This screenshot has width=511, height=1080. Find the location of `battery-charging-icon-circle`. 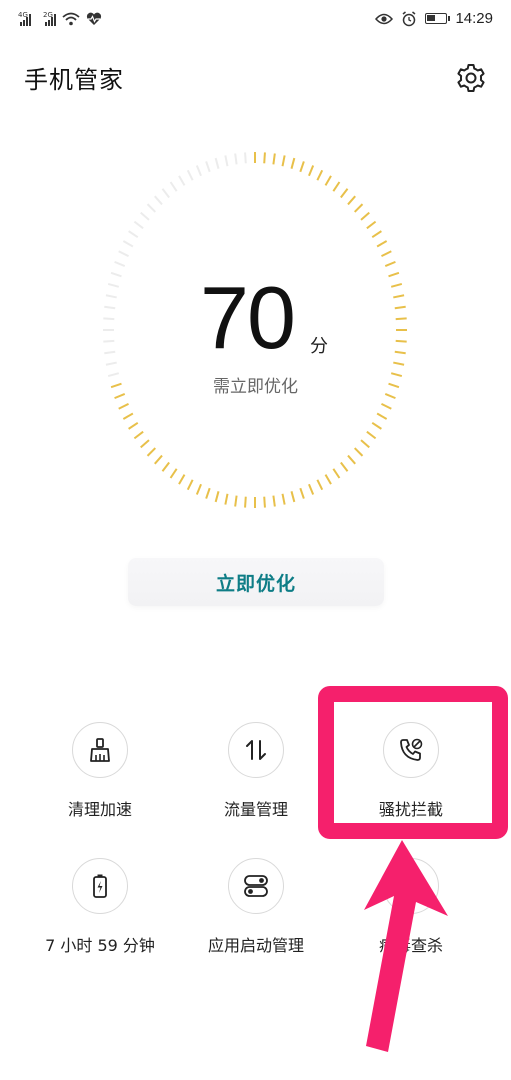

battery-charging-icon-circle is located at coordinates (100, 886).